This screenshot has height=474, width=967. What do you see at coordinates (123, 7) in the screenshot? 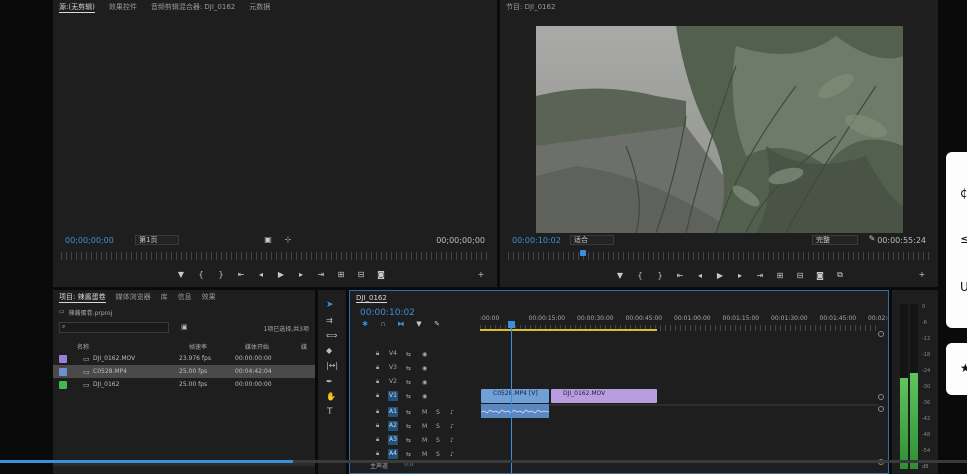
I see `tab-effect-controls: 效果控件` at bounding box center [123, 7].